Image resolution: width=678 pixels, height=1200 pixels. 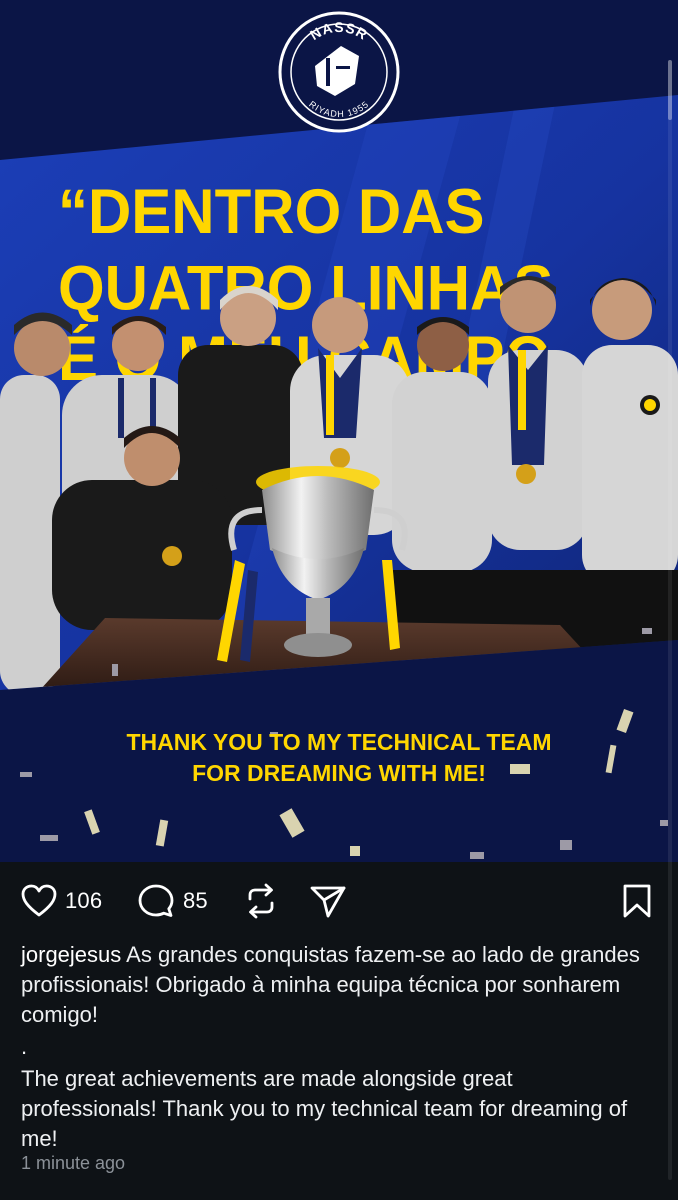 I want to click on comment-button: 85, so click(x=172, y=901).